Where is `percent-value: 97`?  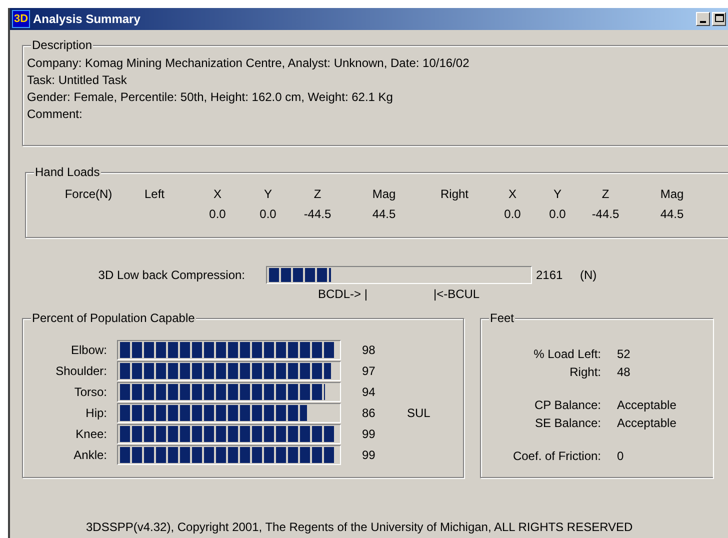 percent-value: 97 is located at coordinates (369, 371).